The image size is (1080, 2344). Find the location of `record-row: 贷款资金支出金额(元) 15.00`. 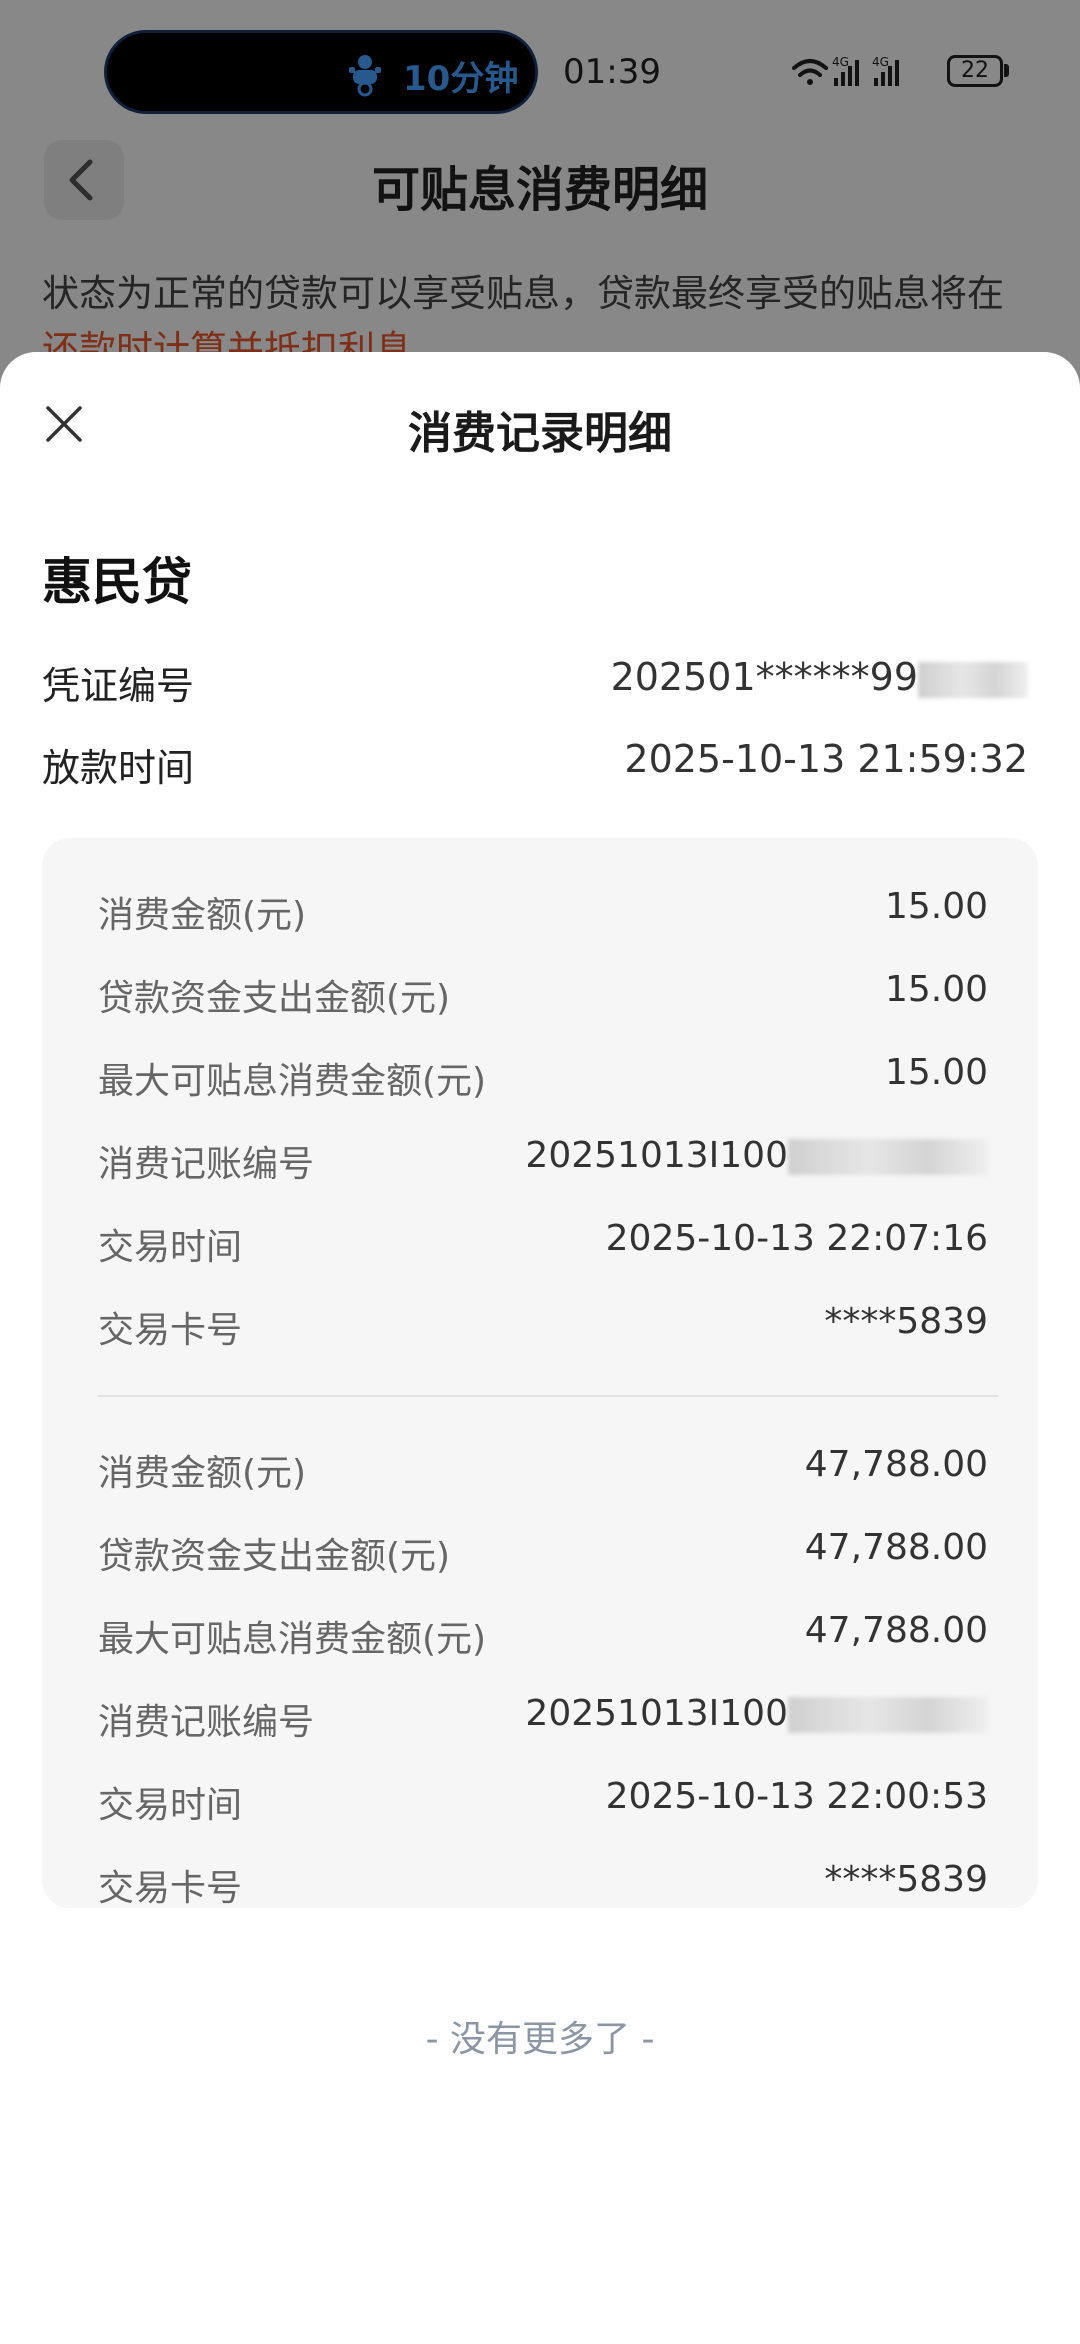

record-row: 贷款资金支出金额(元) 15.00 is located at coordinates (543, 994).